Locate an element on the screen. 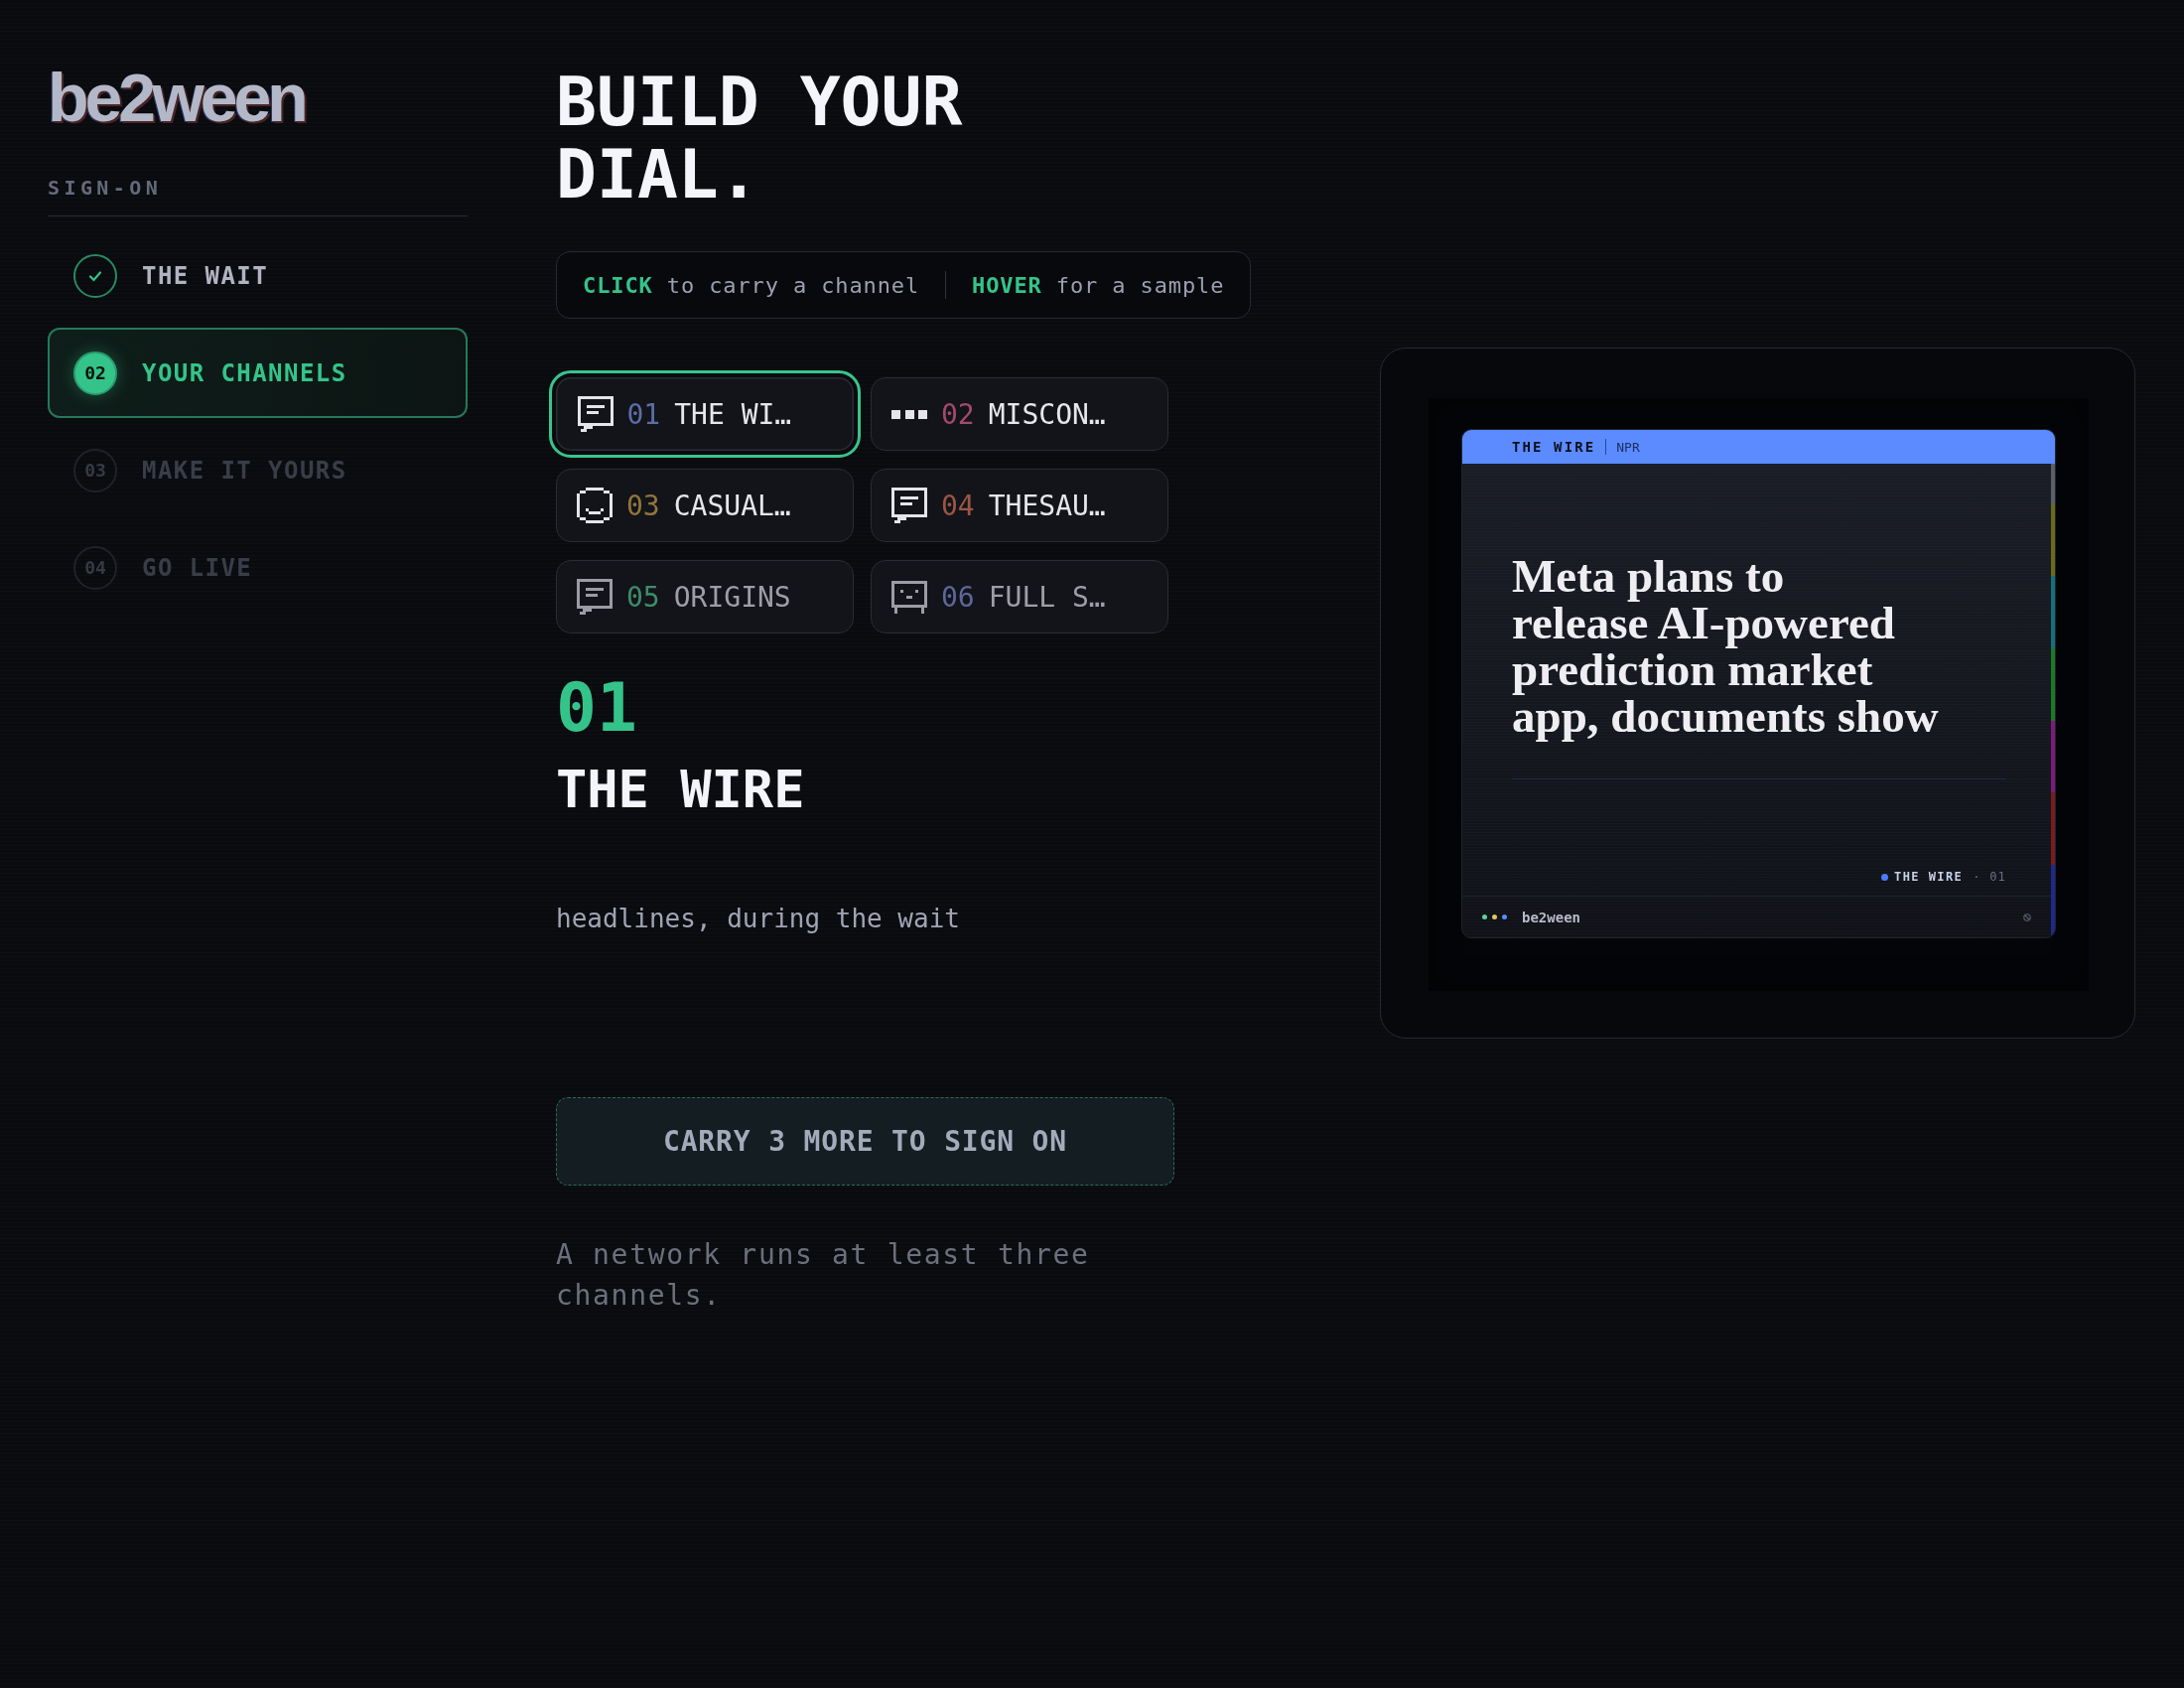 This screenshot has width=2184, height=1688. source-label: NPR is located at coordinates (1628, 447).